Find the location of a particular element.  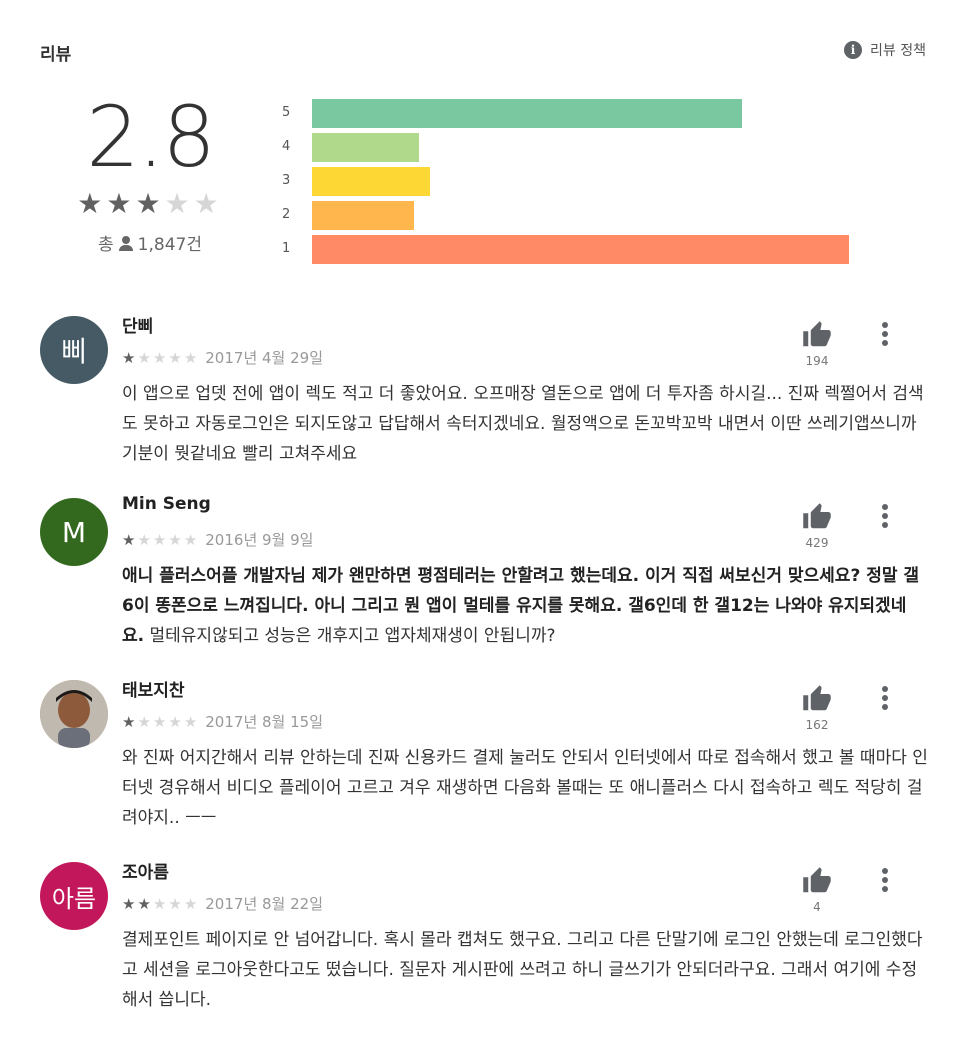

avatar is located at coordinates (74, 714).